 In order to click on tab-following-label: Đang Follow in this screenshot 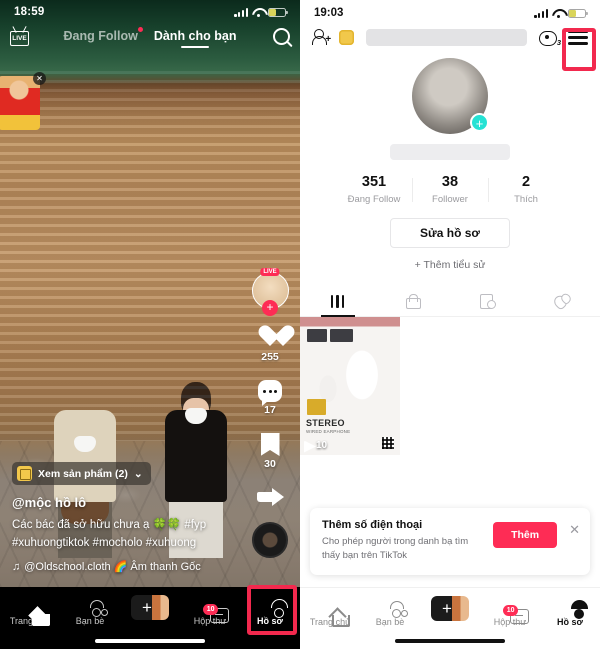, I will do `click(100, 36)`.